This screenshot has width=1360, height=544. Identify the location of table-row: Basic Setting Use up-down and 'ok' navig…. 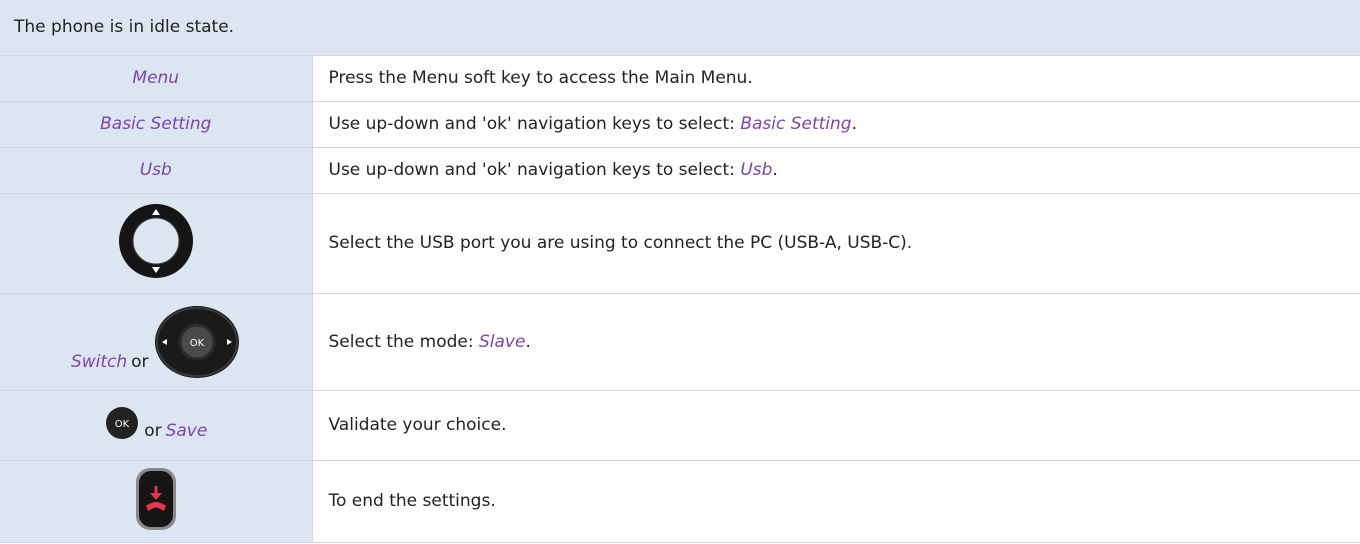
(680, 124).